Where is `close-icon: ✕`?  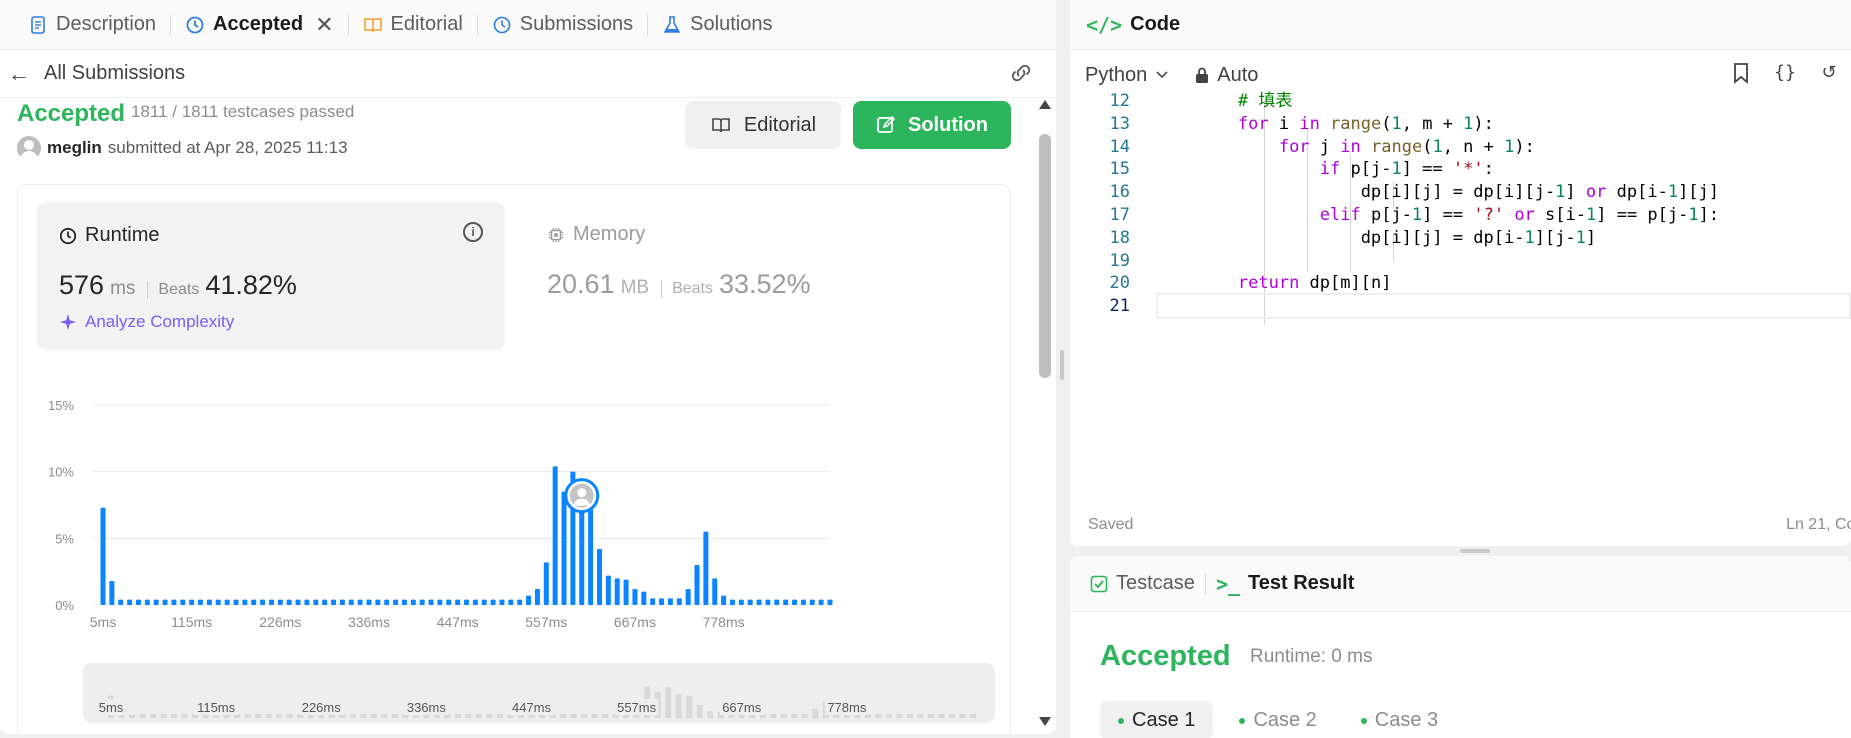
close-icon: ✕ is located at coordinates (324, 25).